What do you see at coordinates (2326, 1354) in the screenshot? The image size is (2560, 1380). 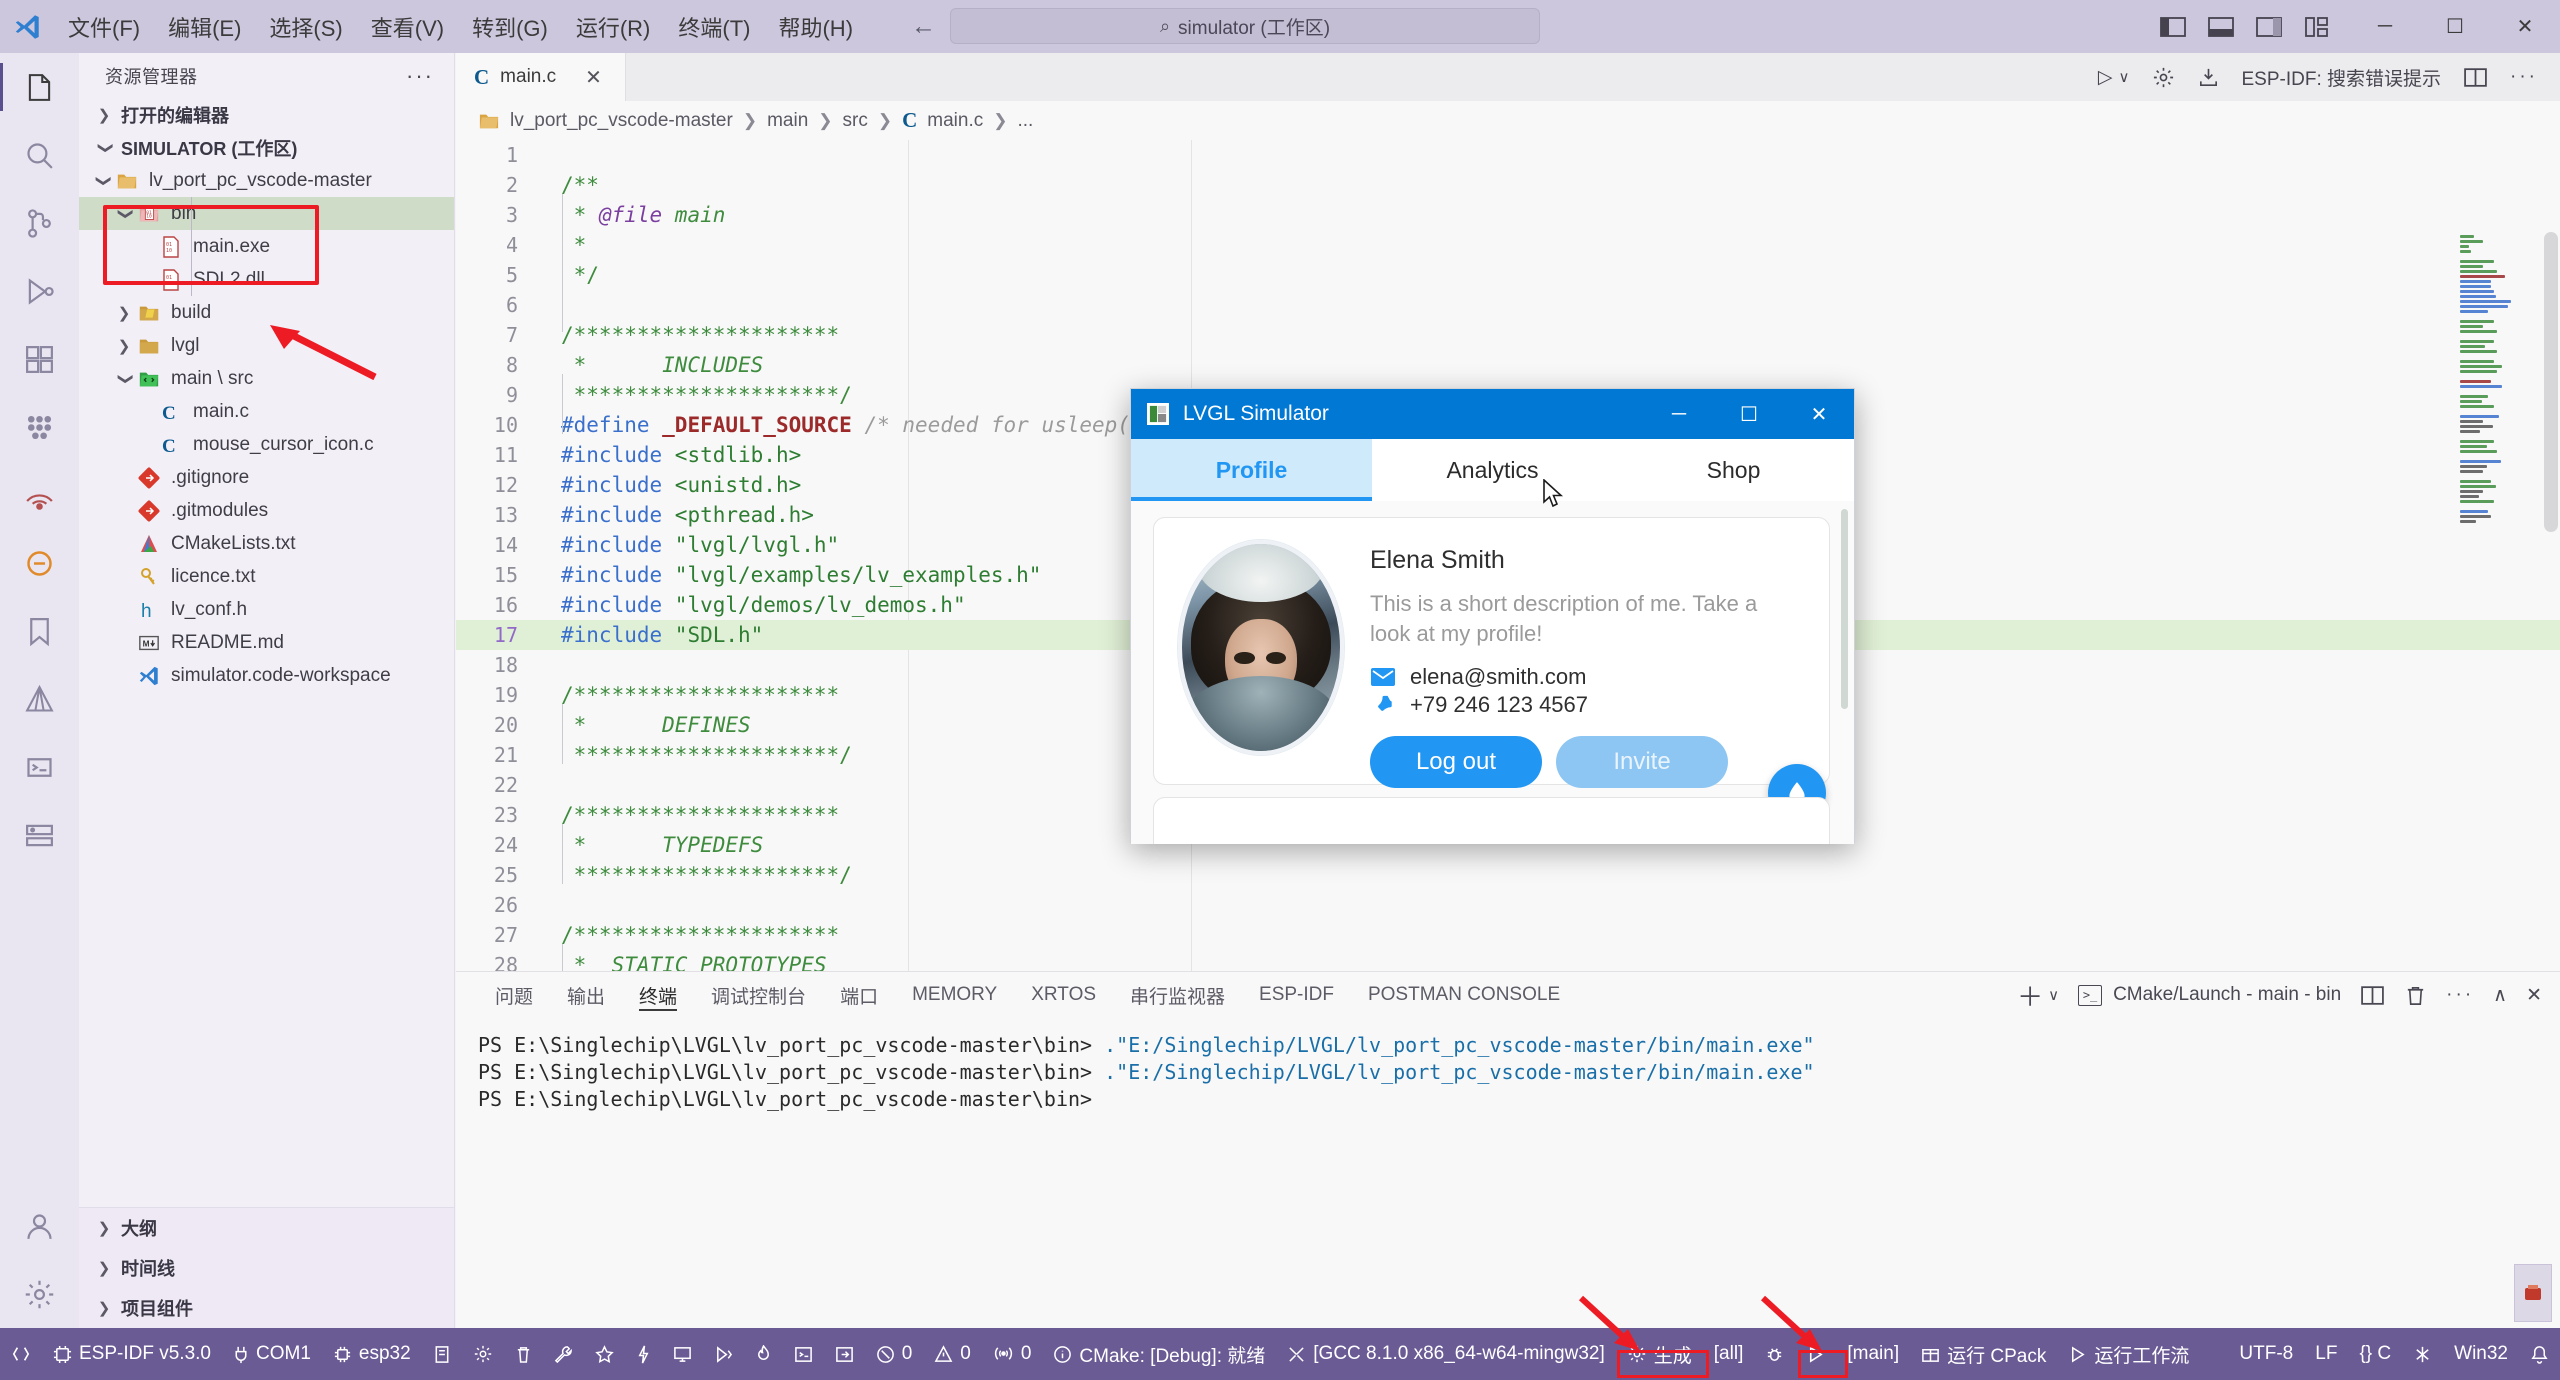 I see `status-eol: LF` at bounding box center [2326, 1354].